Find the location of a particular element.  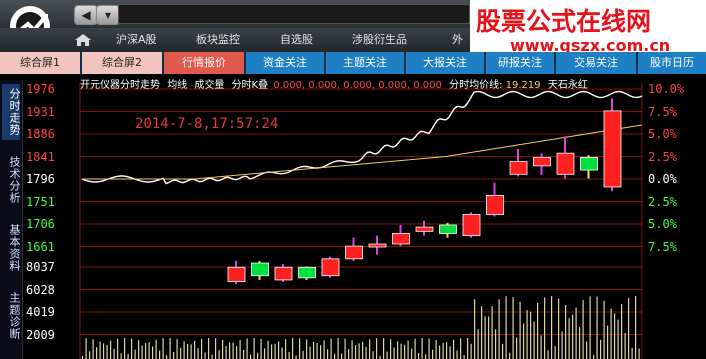

menu-derivatives: 涉股衍生品 is located at coordinates (379, 40).